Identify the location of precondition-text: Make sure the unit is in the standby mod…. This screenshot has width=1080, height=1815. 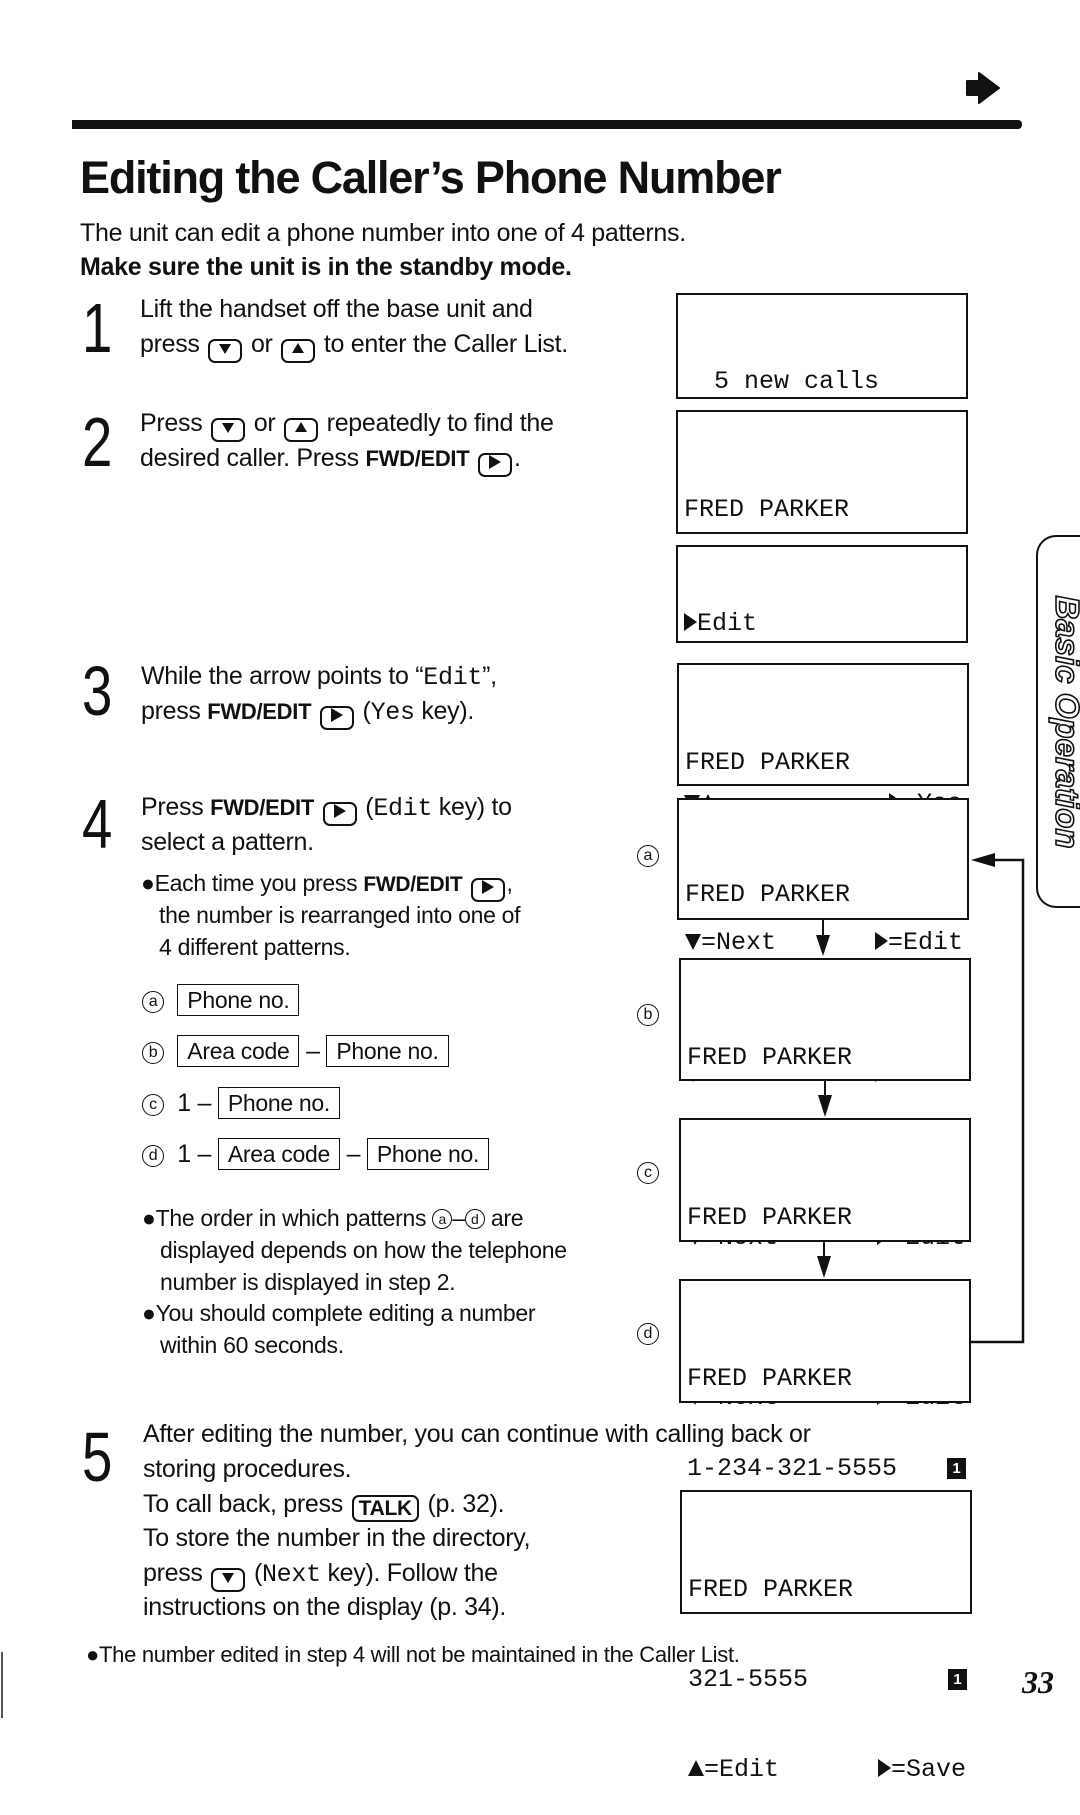
(326, 267).